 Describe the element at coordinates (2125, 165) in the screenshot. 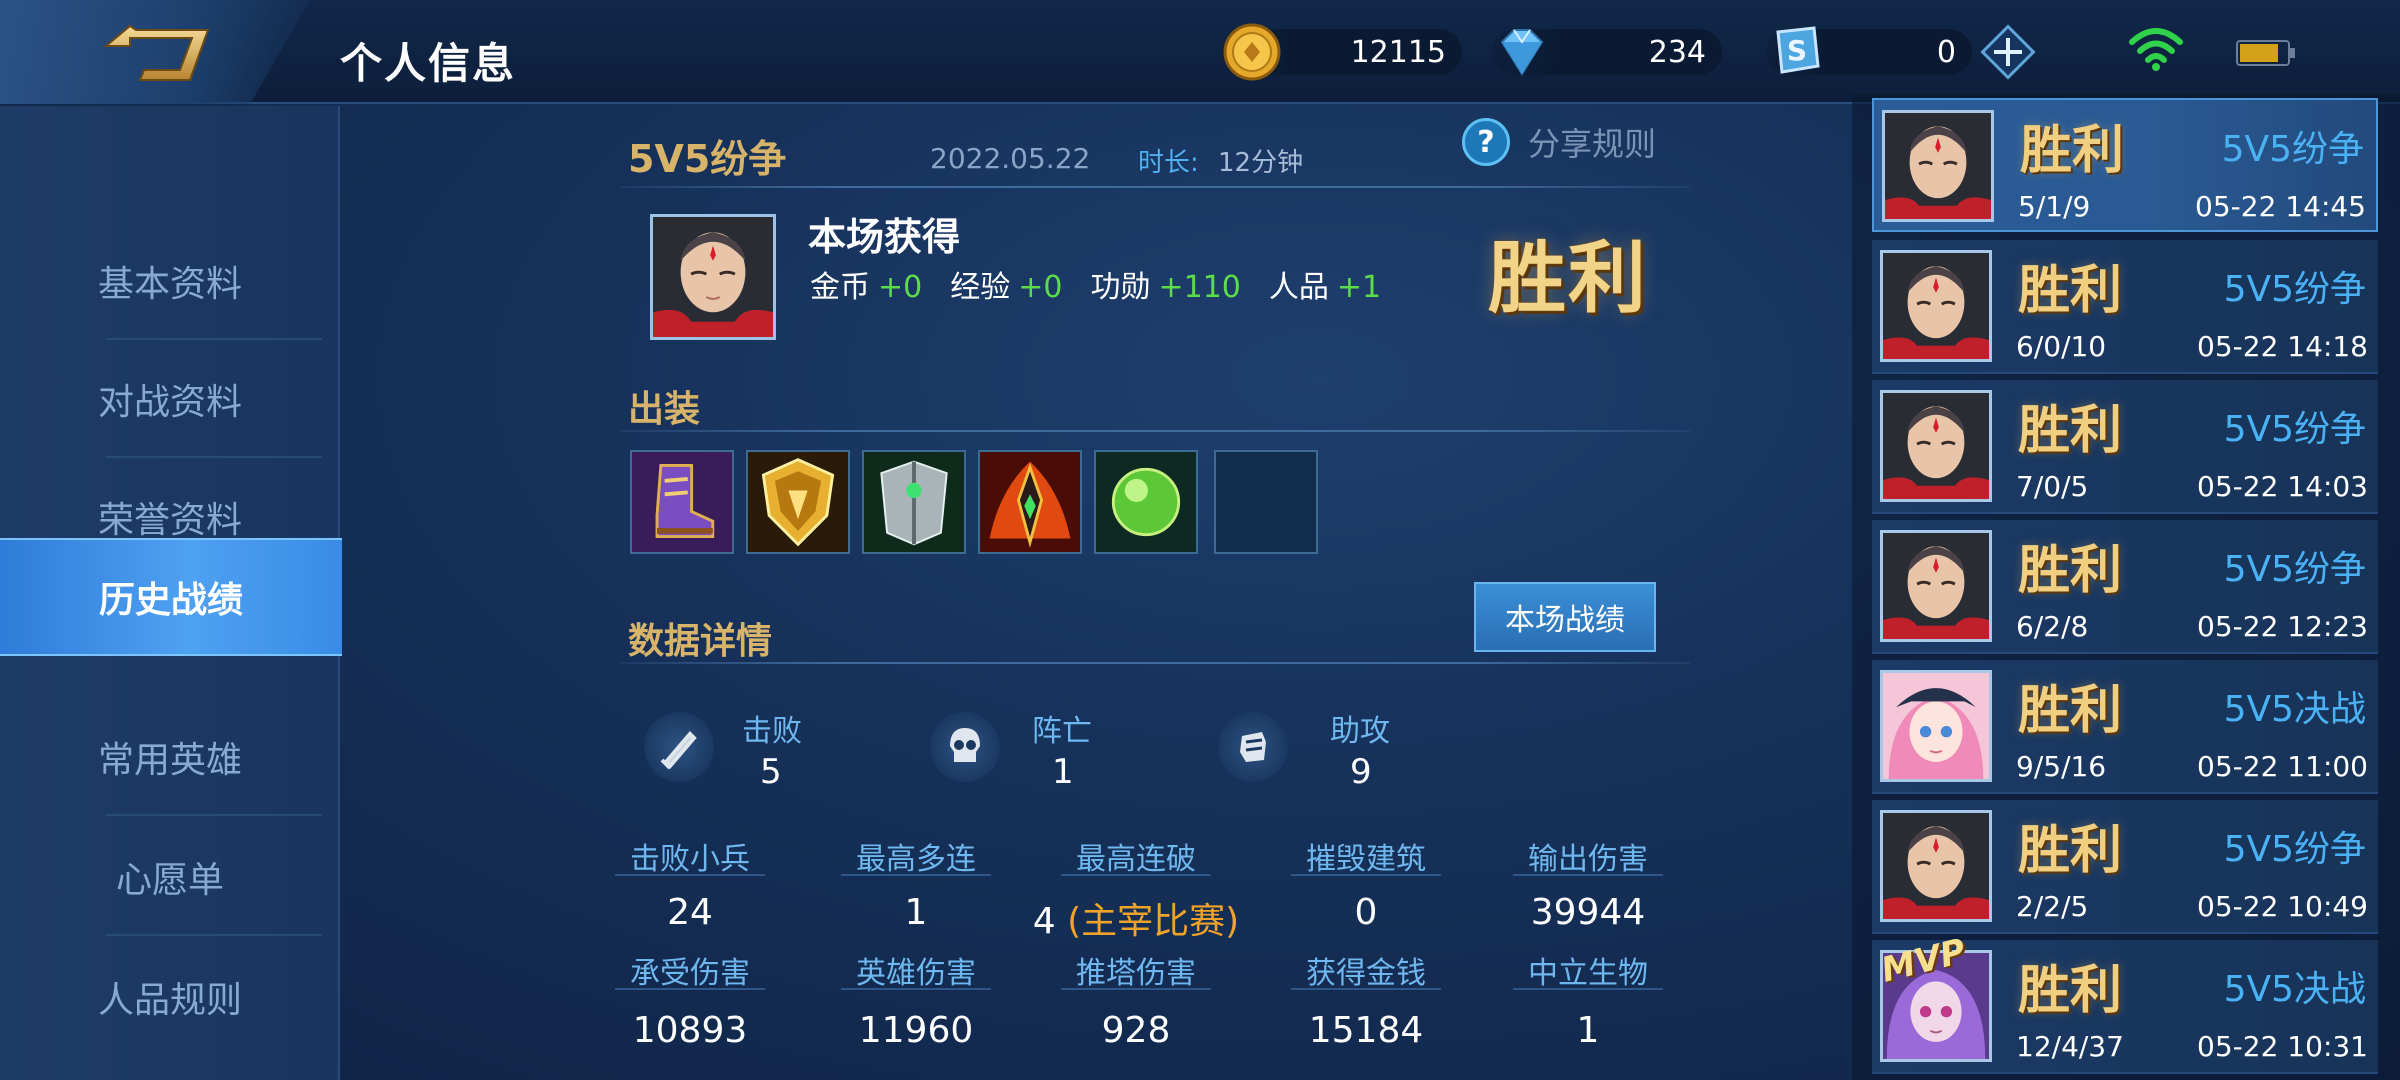

I see `history-card: 胜利 5V5纷争 5/1/9 05-22 14:45` at that location.